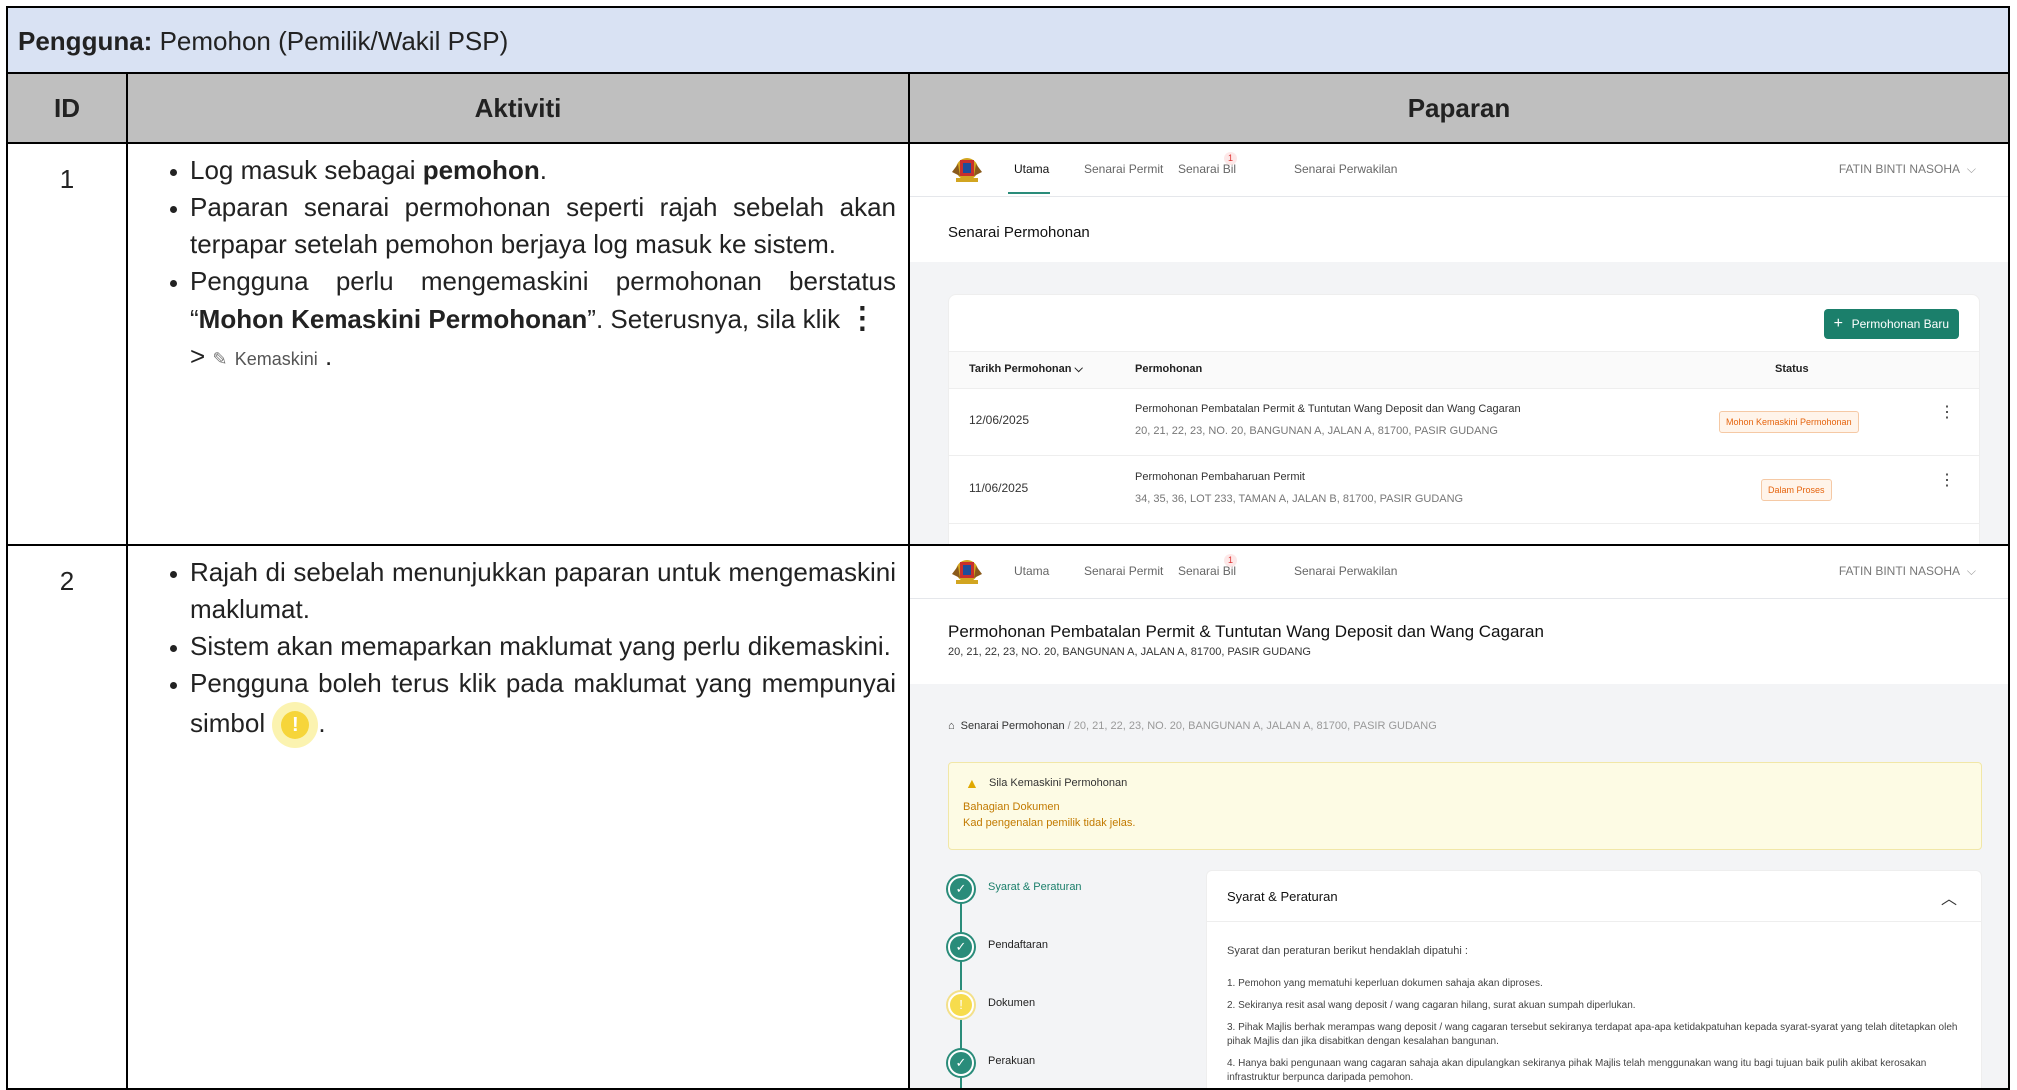 The width and height of the screenshot is (2017, 1090). Describe the element at coordinates (1029, 193) in the screenshot. I see `active-tab-underline` at that location.